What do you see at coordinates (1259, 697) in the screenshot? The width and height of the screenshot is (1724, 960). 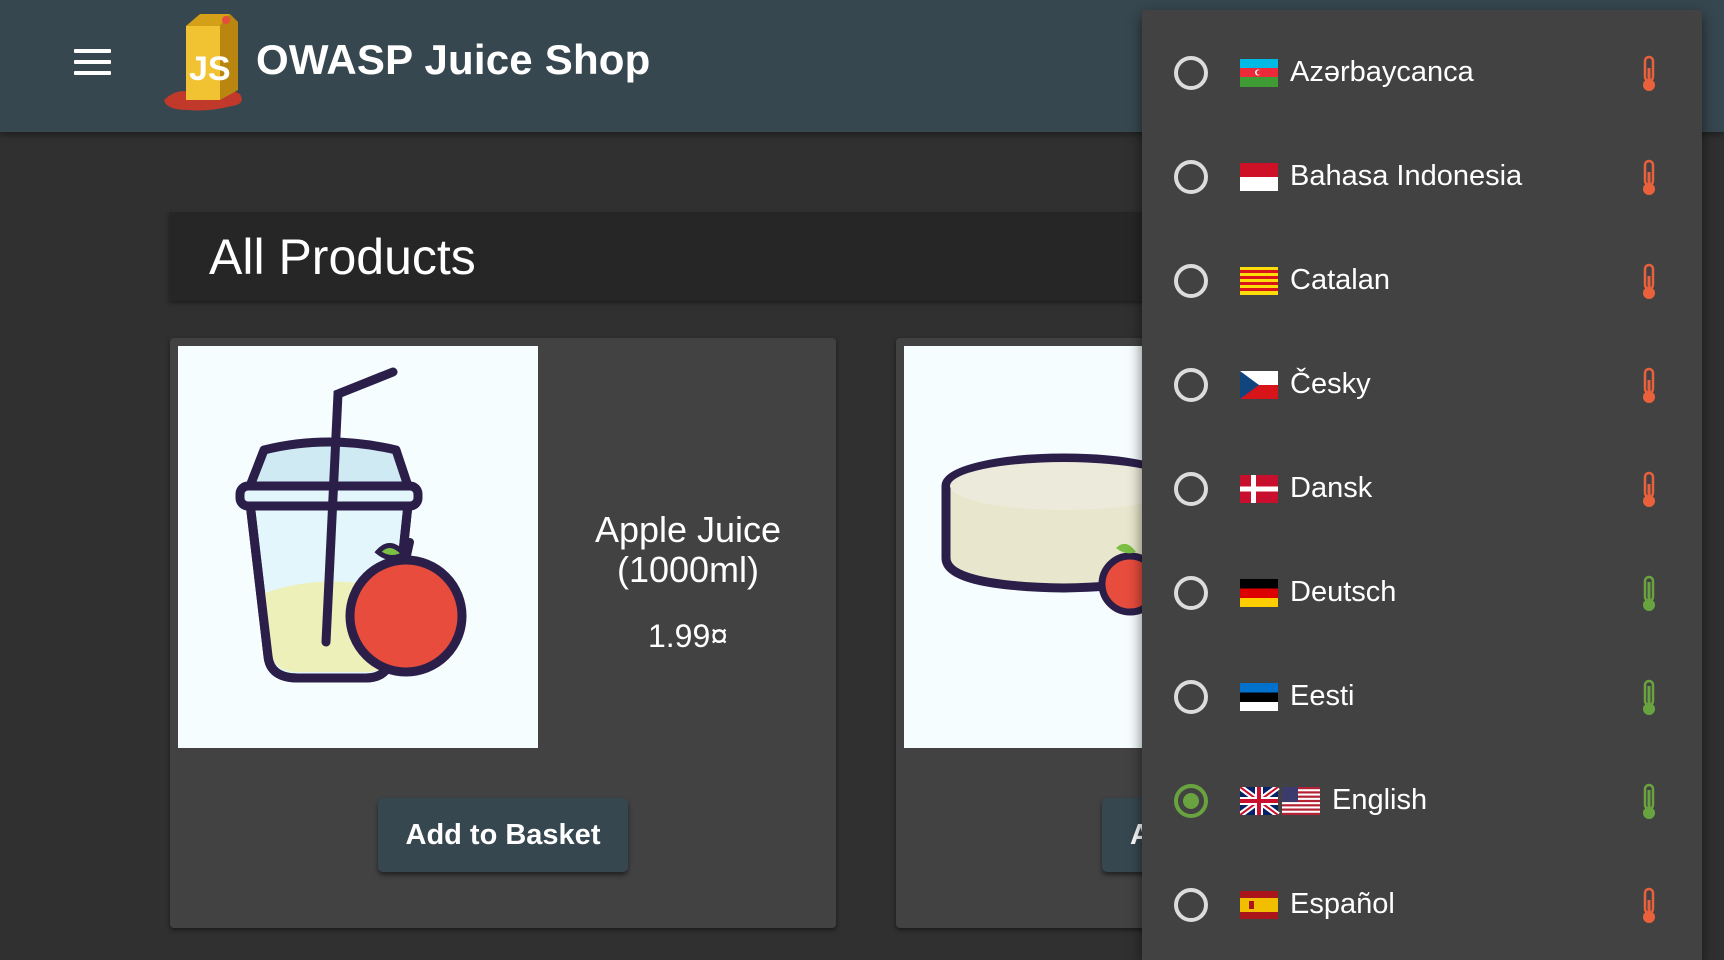 I see `estonia-flag-icon` at bounding box center [1259, 697].